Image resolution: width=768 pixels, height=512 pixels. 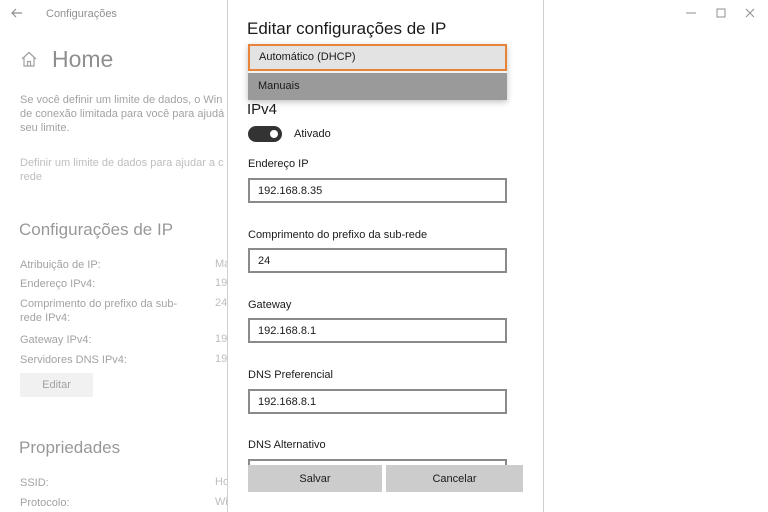 What do you see at coordinates (454, 478) in the screenshot?
I see `cancel-button: Cancelar` at bounding box center [454, 478].